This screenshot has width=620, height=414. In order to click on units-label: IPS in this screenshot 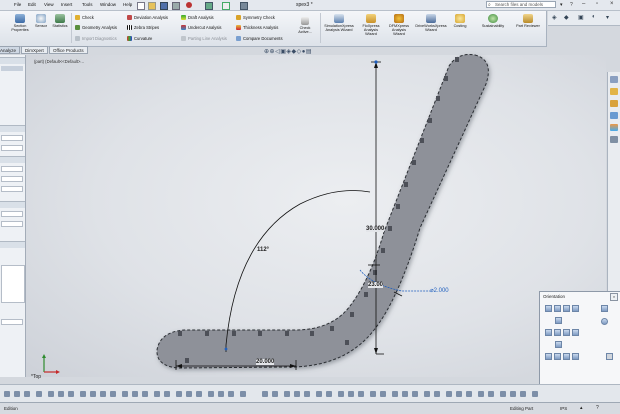, I will do `click(563, 408)`.